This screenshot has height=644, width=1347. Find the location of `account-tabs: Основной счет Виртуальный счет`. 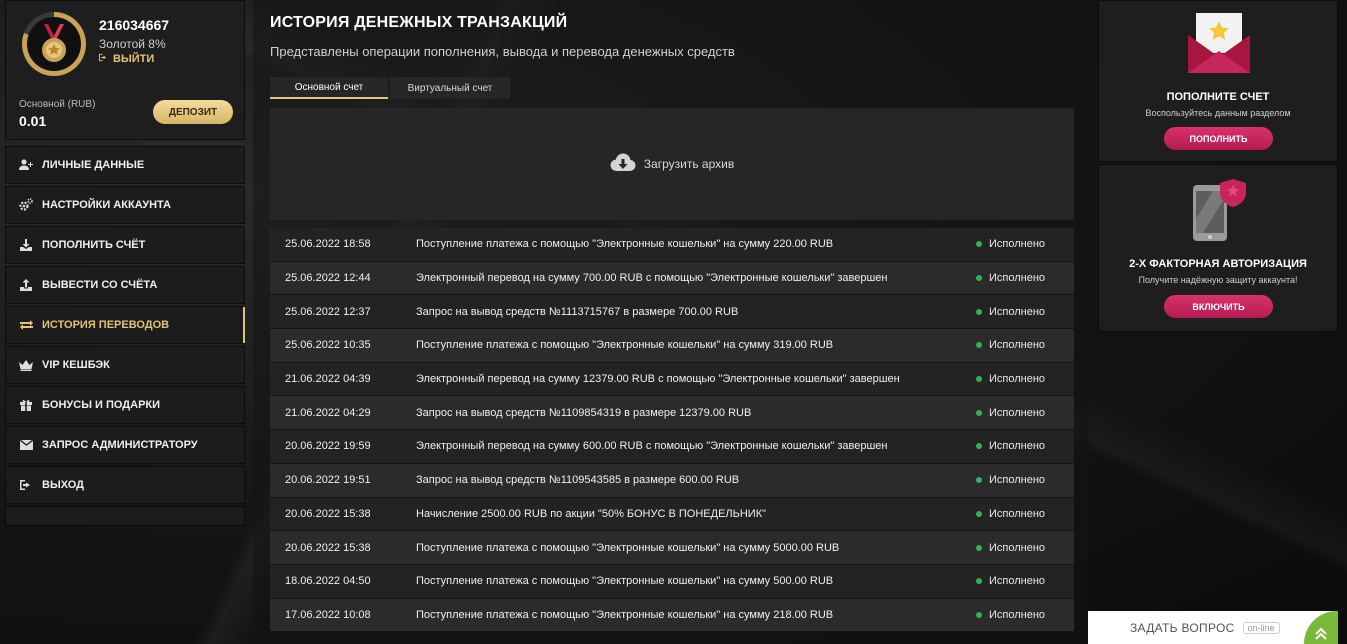

account-tabs: Основной счет Виртуальный счет is located at coordinates (390, 88).